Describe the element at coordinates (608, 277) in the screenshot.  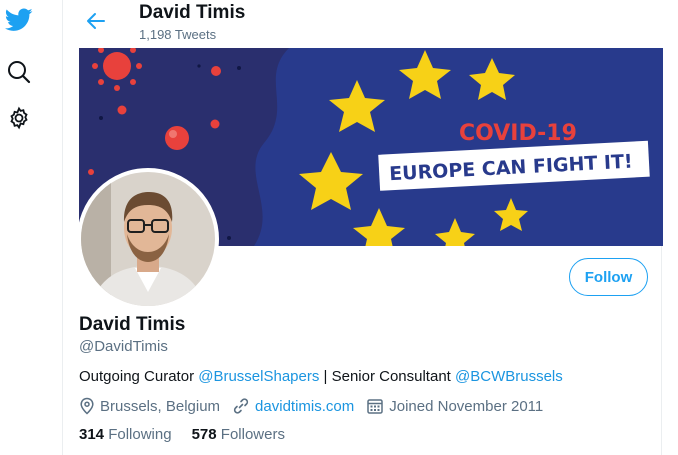
I see `follow-button: Follow` at that location.